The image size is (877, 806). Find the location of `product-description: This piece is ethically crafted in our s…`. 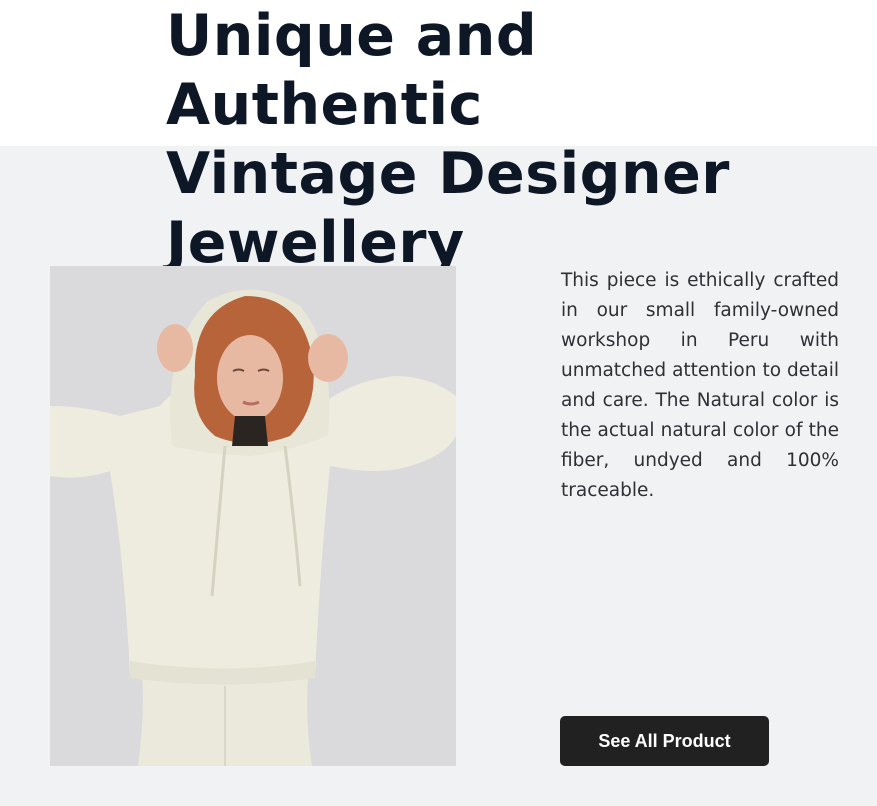

product-description: This piece is ethically crafted in our s… is located at coordinates (700, 385).